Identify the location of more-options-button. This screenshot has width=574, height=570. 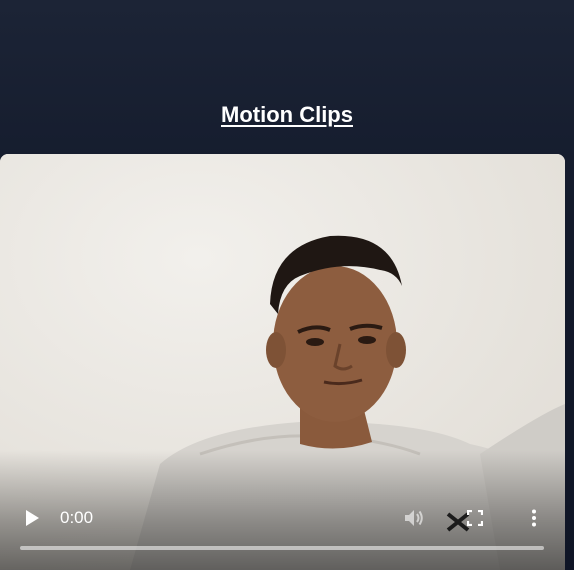
(534, 518).